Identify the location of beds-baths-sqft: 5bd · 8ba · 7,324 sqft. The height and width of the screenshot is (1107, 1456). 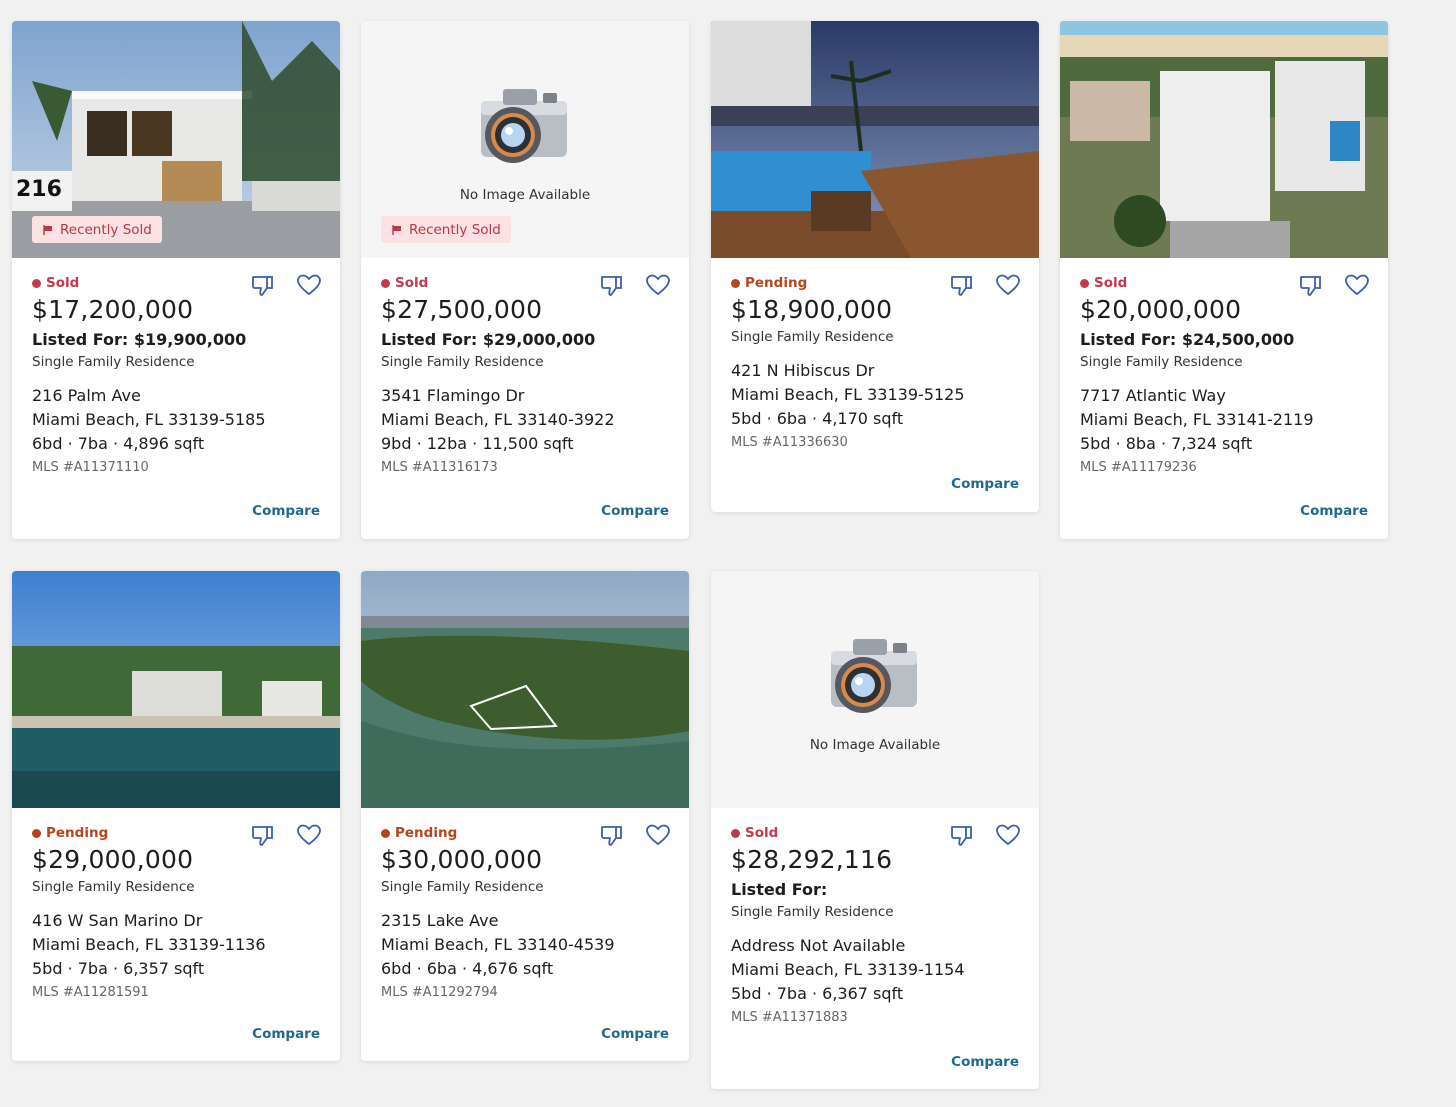
(1166, 443).